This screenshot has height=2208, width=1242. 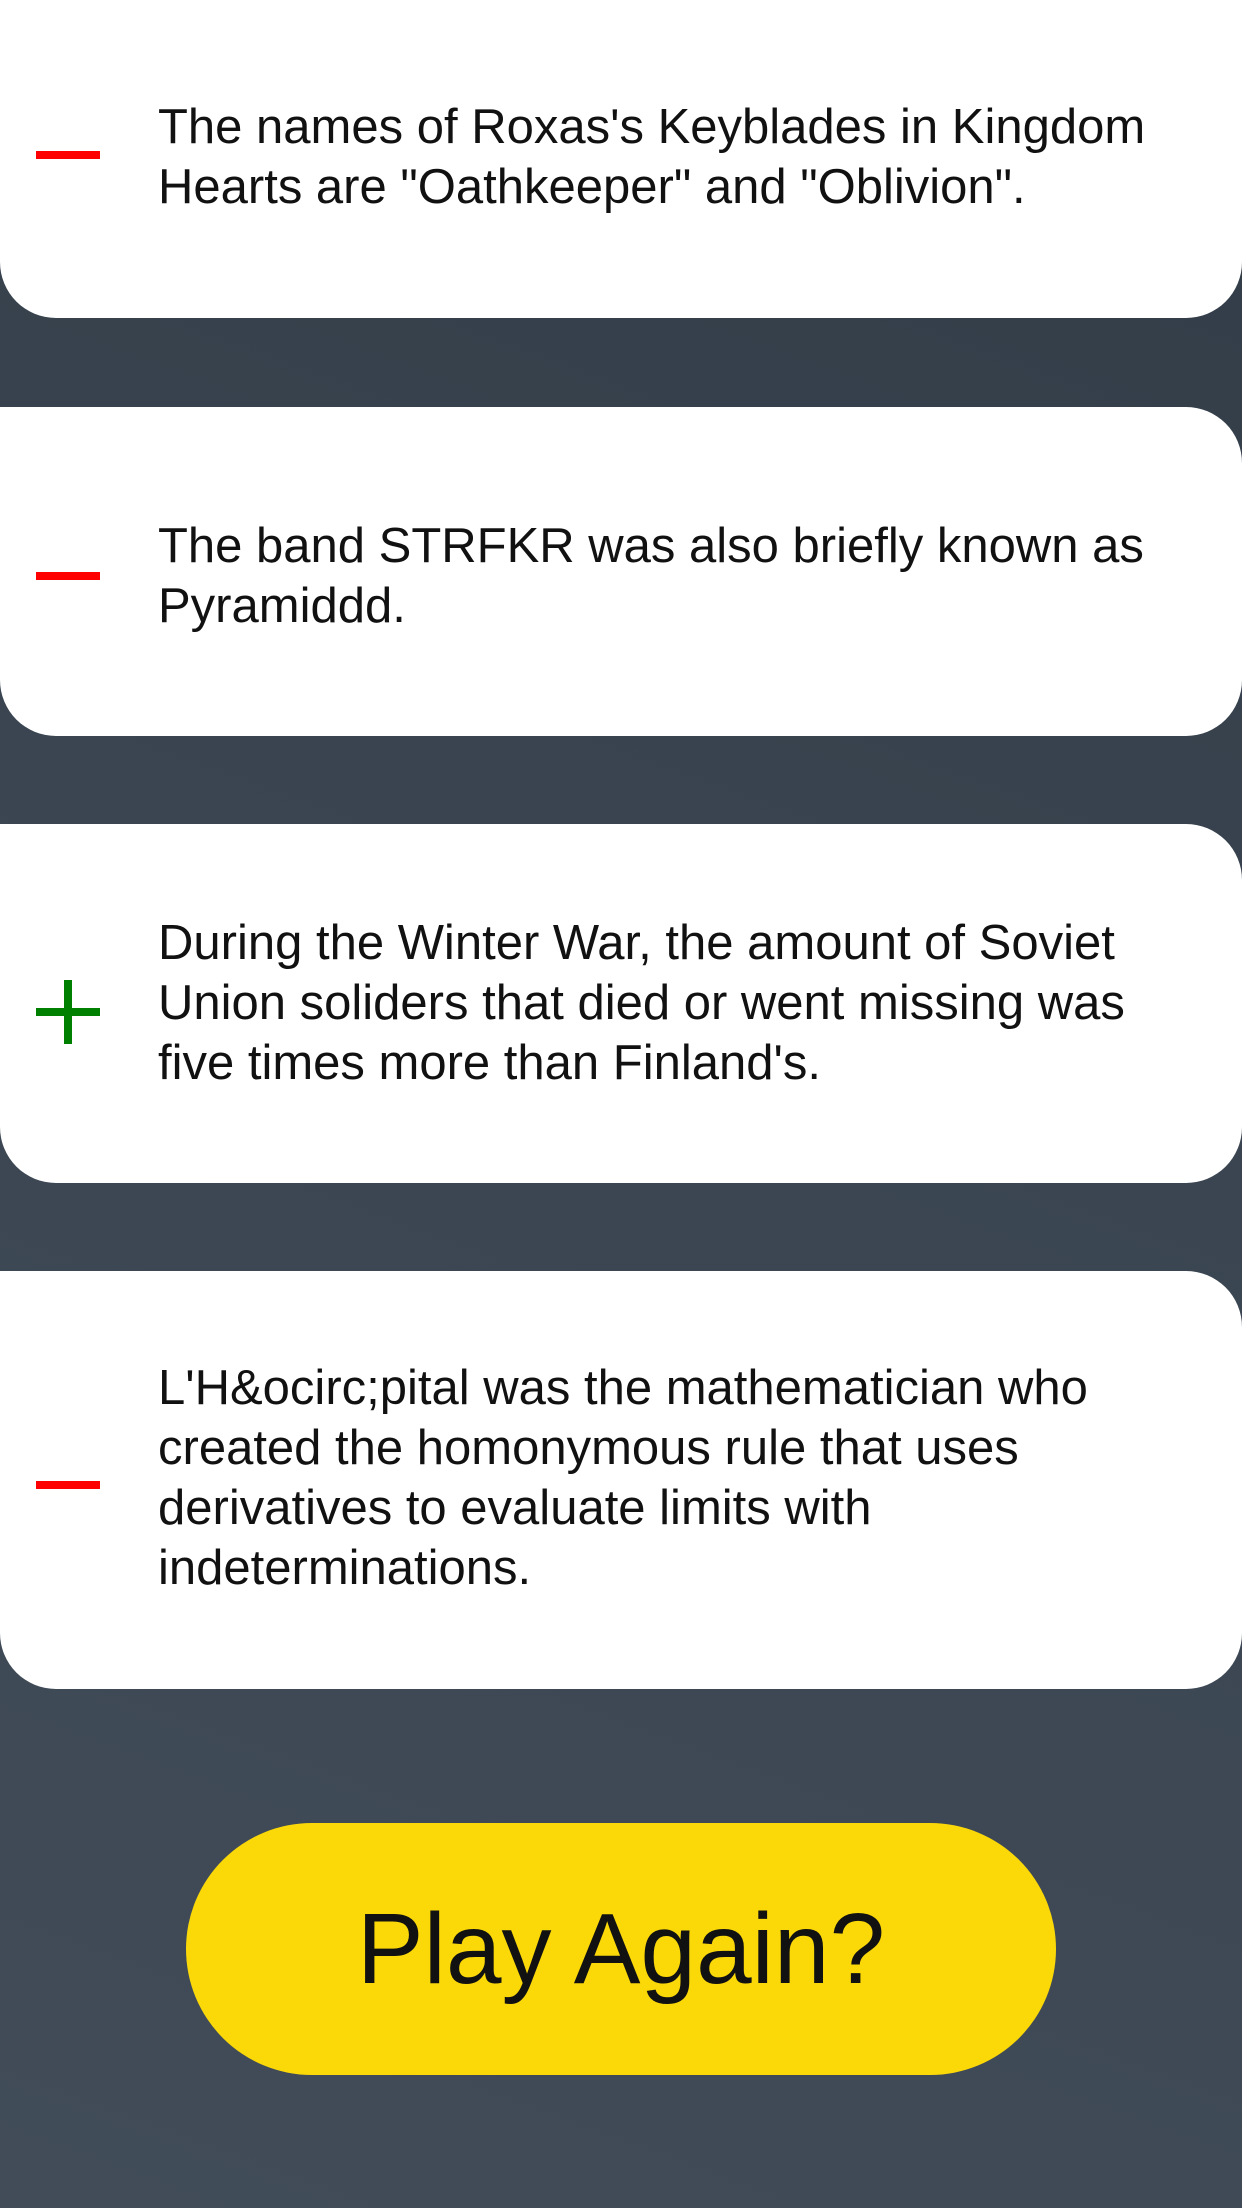 What do you see at coordinates (68, 1012) in the screenshot?
I see `plus-icon` at bounding box center [68, 1012].